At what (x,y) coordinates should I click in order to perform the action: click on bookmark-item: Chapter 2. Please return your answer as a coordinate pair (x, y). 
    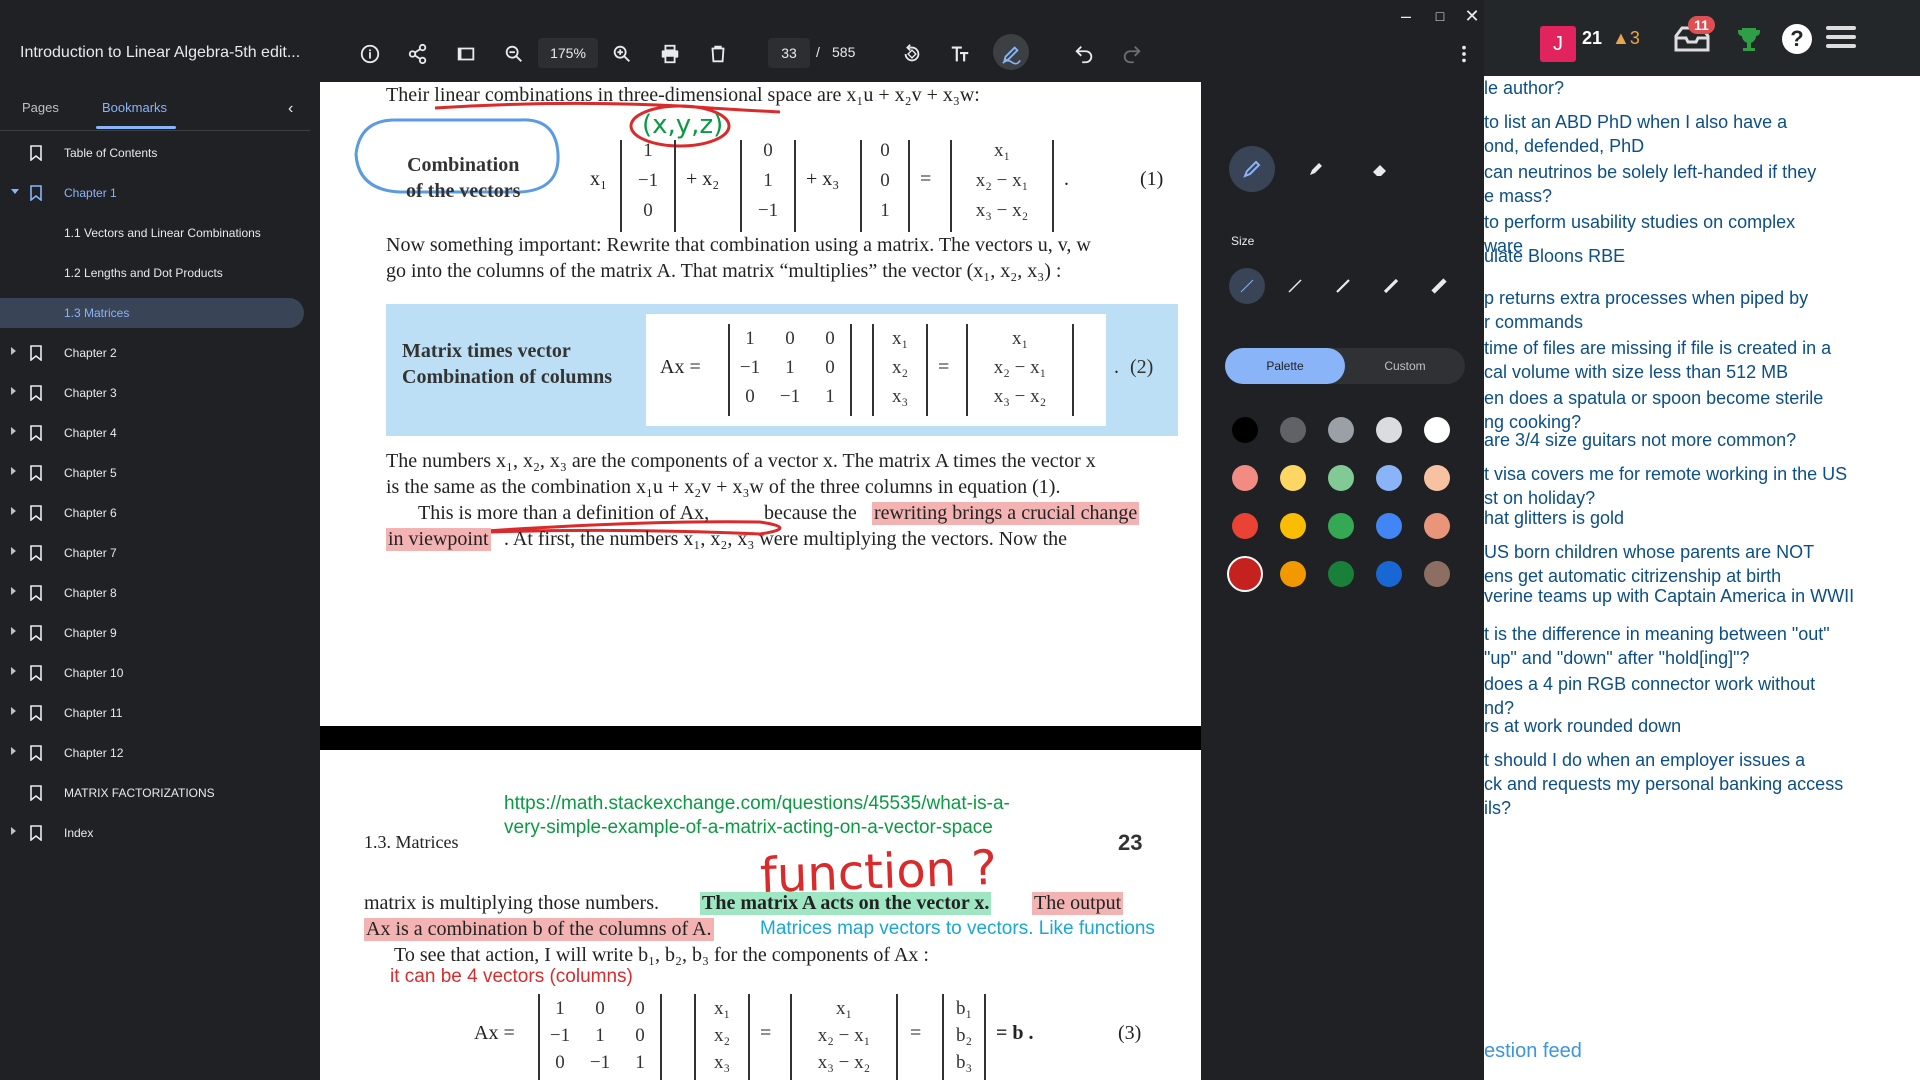
    Looking at the image, I should click on (152, 353).